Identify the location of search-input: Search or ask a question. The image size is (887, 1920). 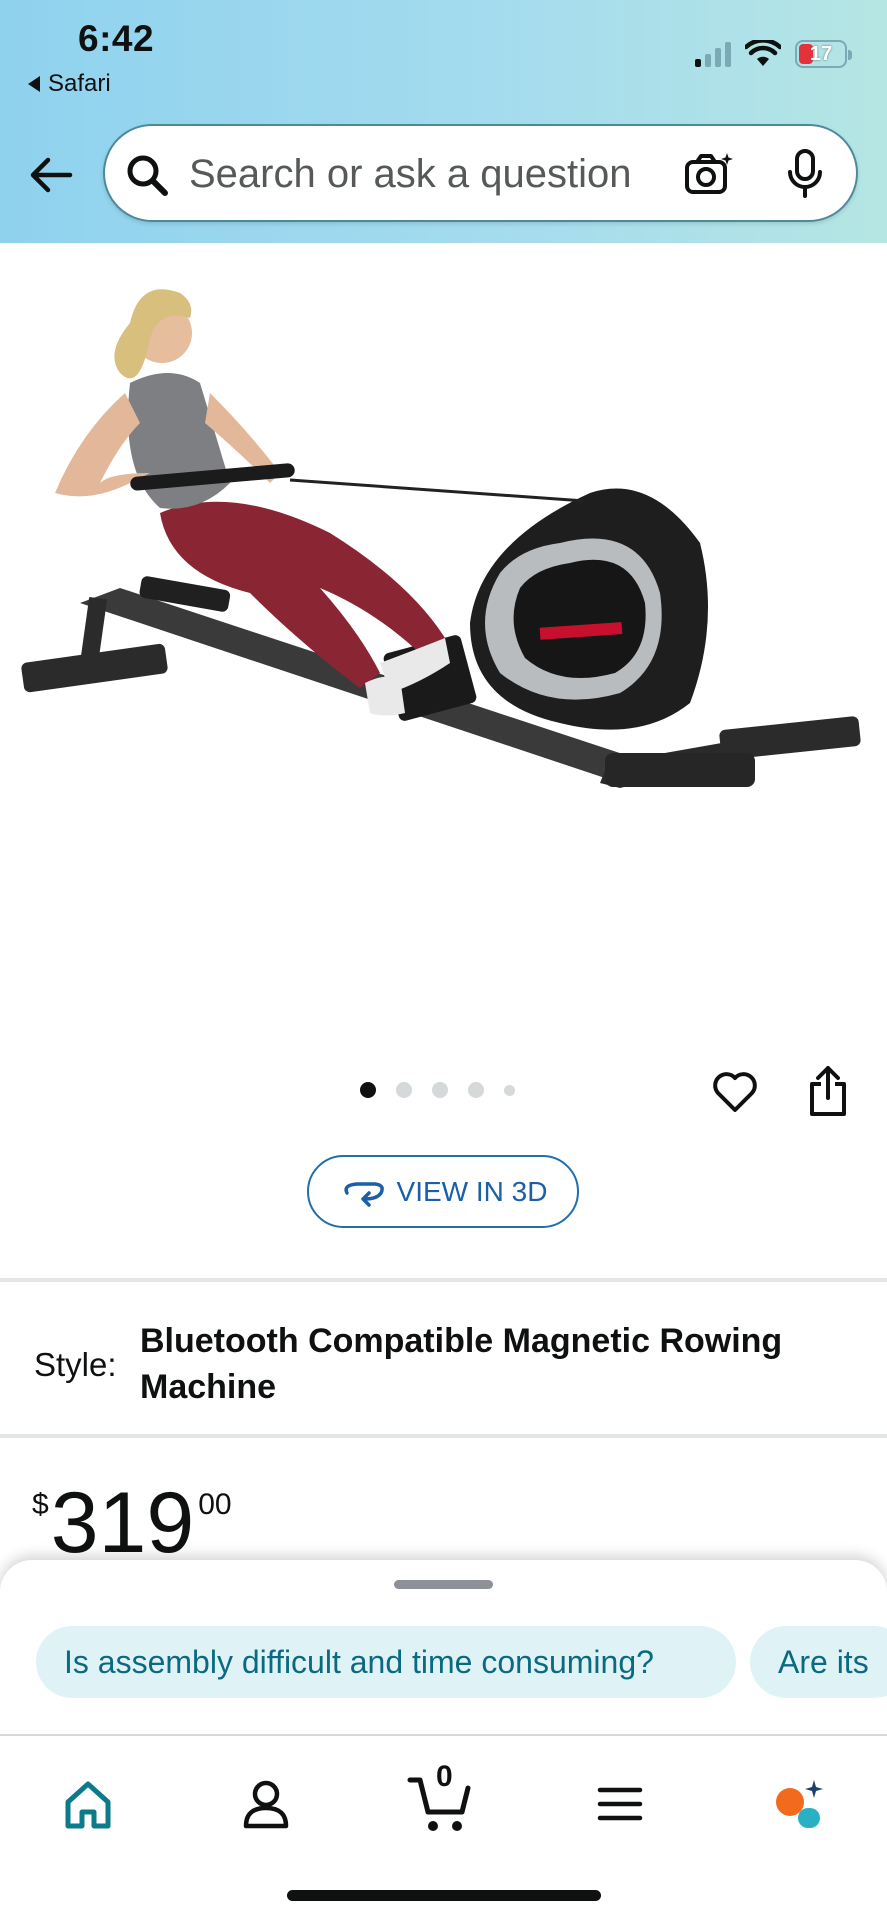
(424, 174).